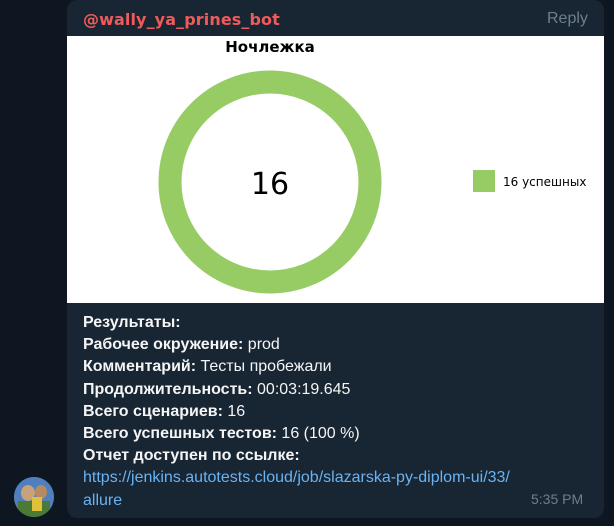 The height and width of the screenshot is (526, 614). I want to click on avatar-image, so click(34, 497).